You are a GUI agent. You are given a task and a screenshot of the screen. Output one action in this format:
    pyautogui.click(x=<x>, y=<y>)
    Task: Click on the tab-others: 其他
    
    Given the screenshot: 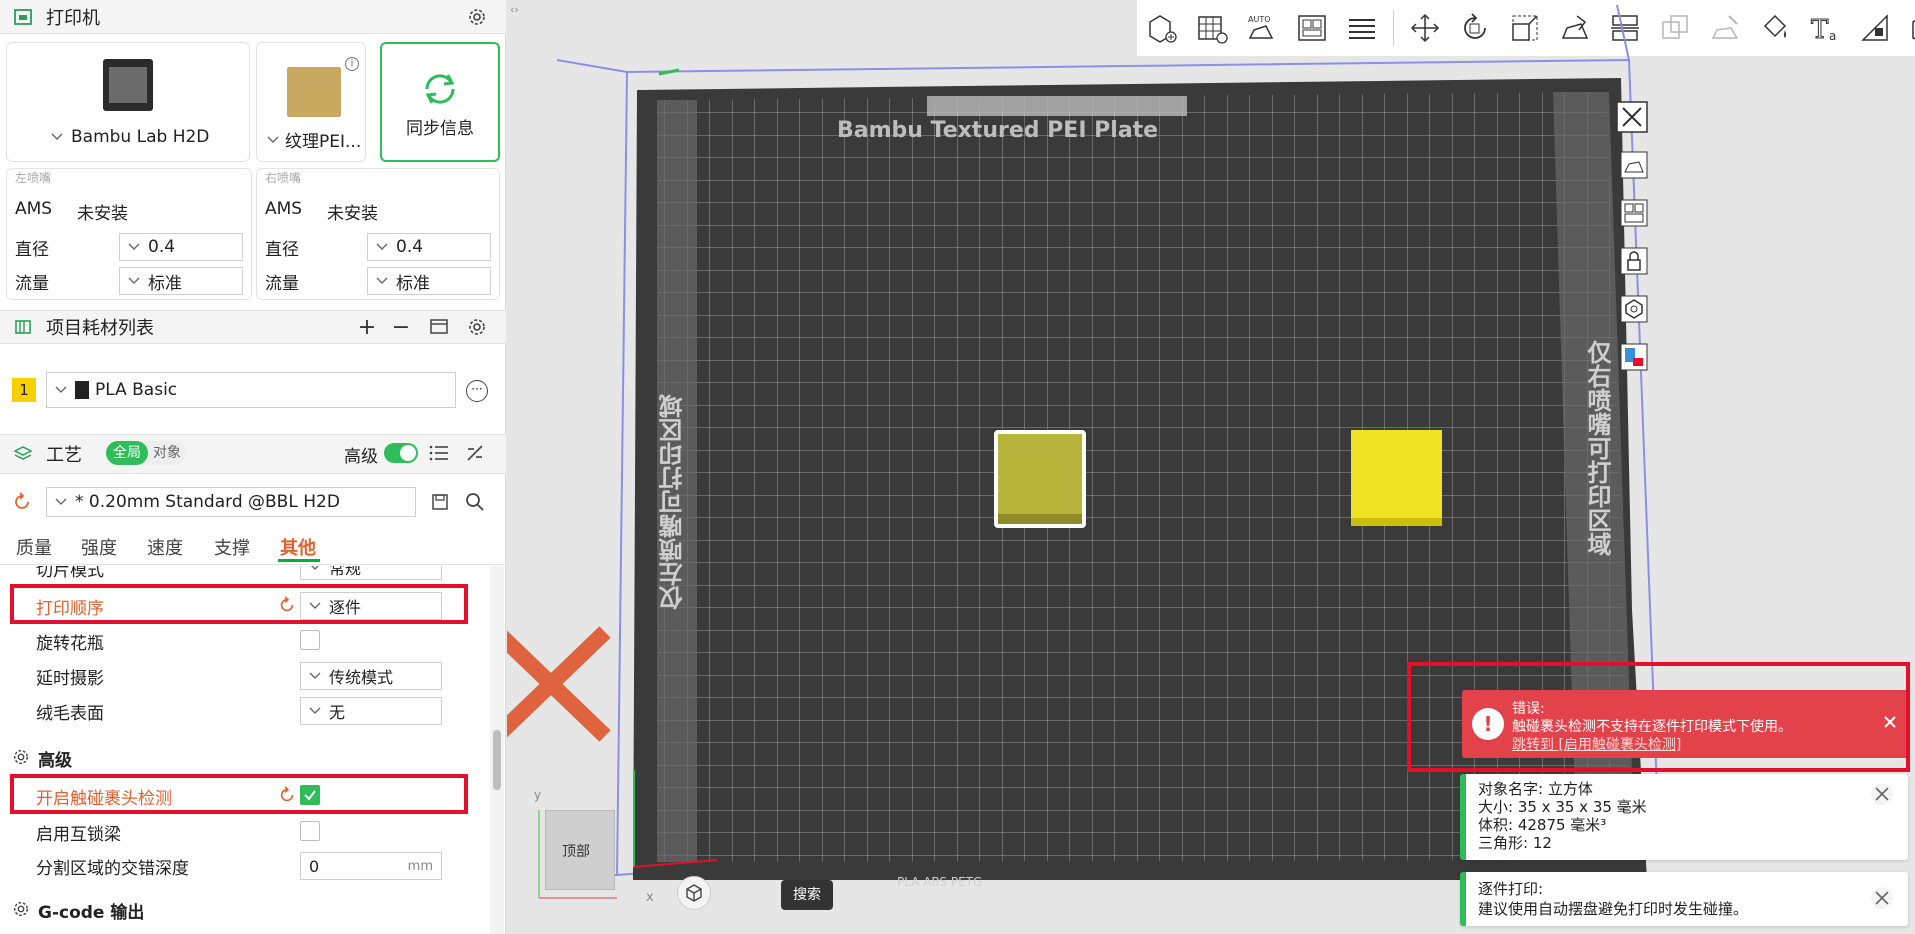 What is the action you would take?
    pyautogui.click(x=298, y=547)
    